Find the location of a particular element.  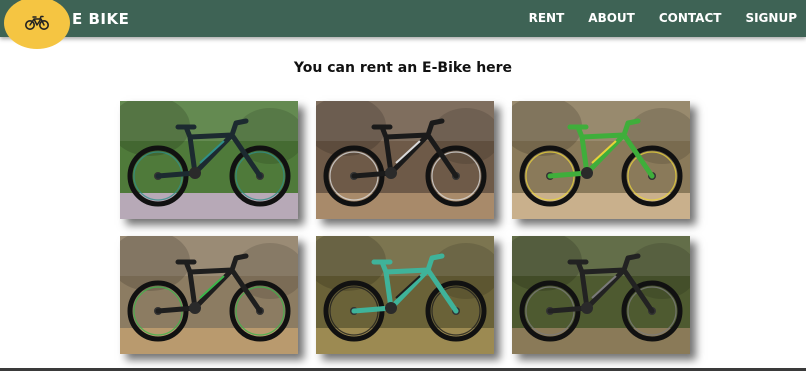

logo-badge is located at coordinates (37, 24).